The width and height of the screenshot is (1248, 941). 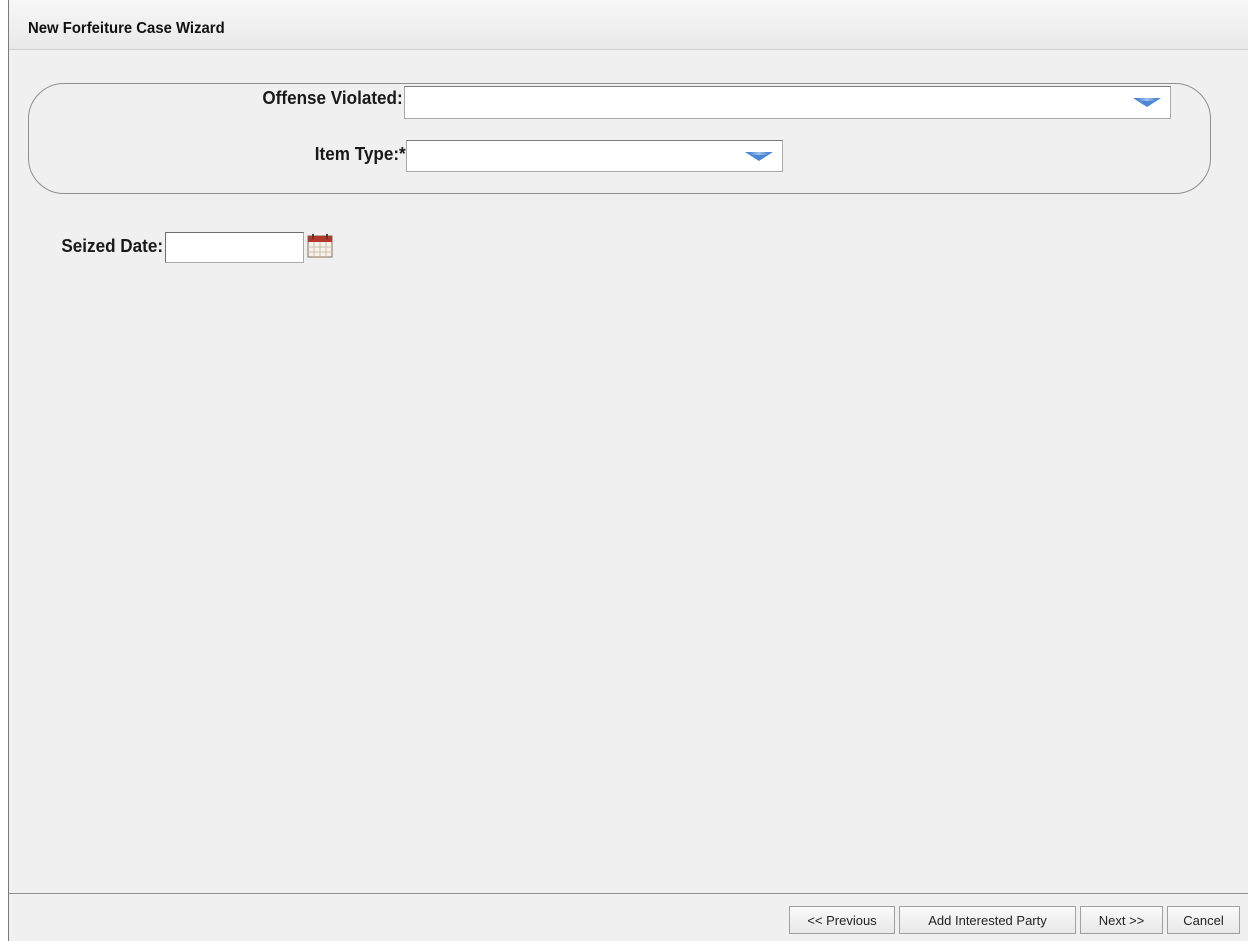 What do you see at coordinates (594, 156) in the screenshot?
I see `item-type-combobox` at bounding box center [594, 156].